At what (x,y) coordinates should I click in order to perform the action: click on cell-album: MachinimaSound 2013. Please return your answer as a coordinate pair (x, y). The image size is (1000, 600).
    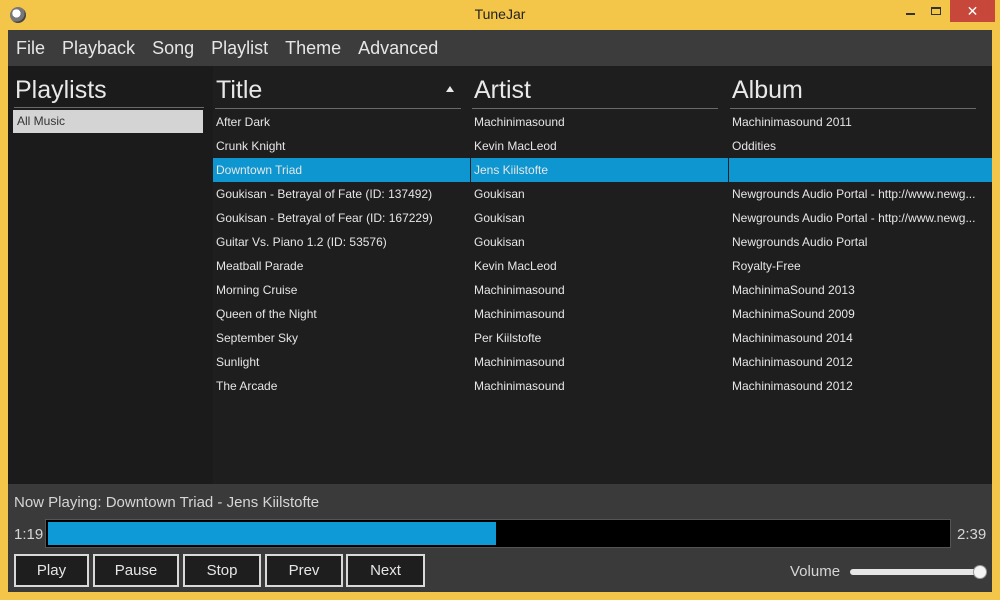
    Looking at the image, I should click on (793, 290).